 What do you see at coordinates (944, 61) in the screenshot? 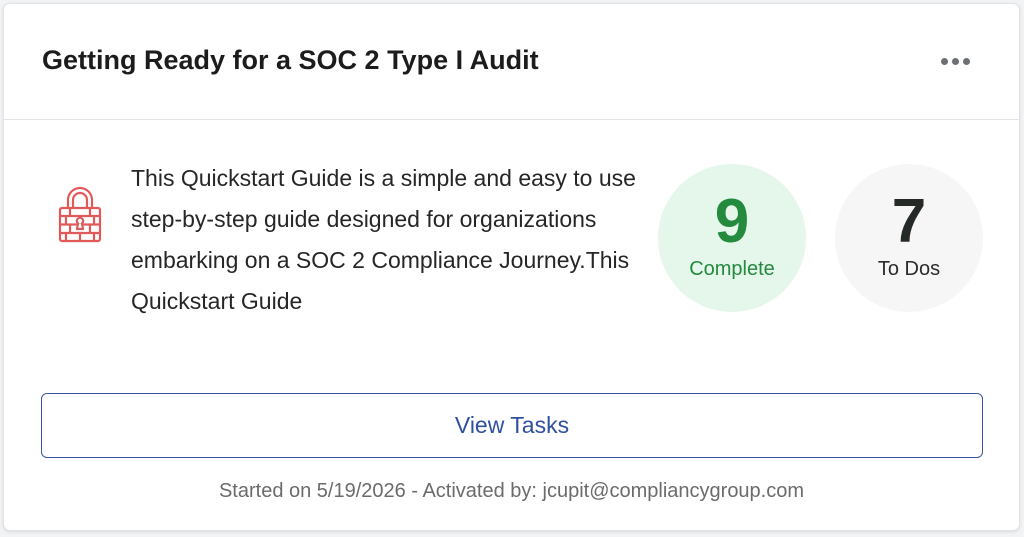
I see `more-horizontal-icon` at bounding box center [944, 61].